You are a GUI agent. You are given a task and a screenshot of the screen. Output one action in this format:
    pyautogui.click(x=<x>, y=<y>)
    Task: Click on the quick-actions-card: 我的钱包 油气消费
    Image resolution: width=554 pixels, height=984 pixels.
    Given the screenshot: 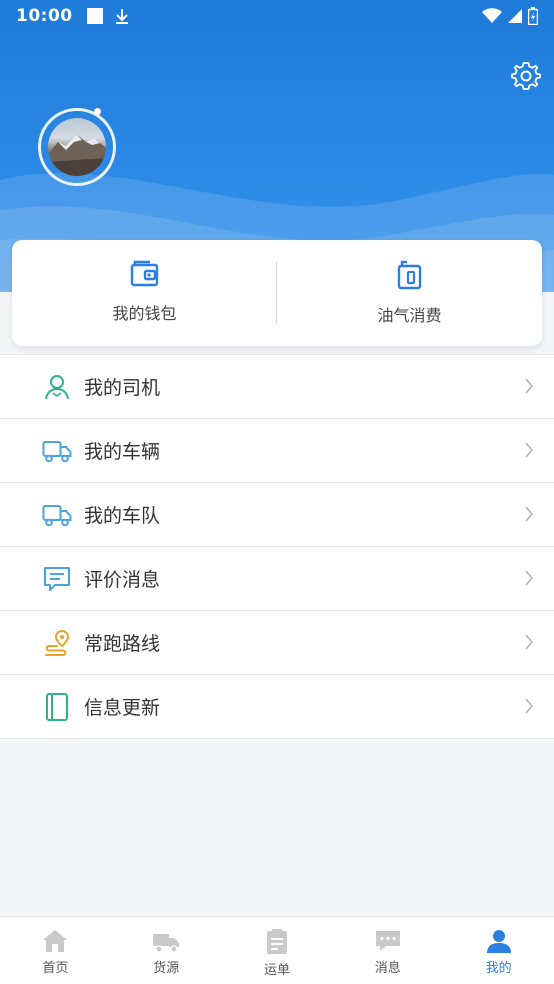 What is the action you would take?
    pyautogui.click(x=277, y=293)
    